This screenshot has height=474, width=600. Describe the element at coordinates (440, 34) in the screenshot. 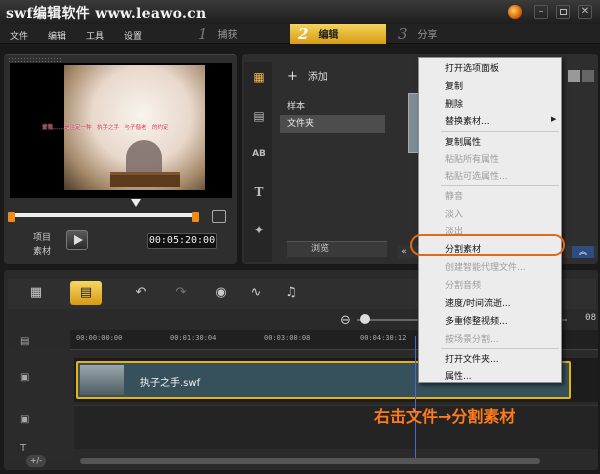

I see `step-share-tab: 3 分享` at that location.